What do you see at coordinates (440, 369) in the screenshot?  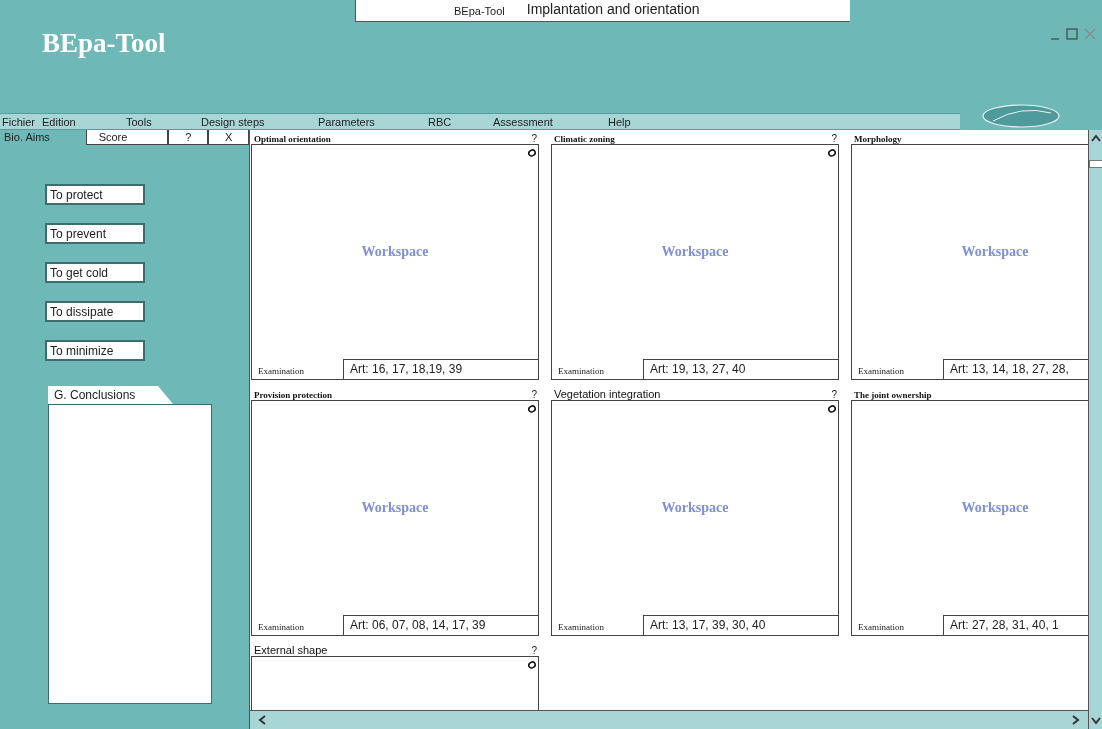 I see `examination-field: Art: 16, 17, 18,19, 39` at bounding box center [440, 369].